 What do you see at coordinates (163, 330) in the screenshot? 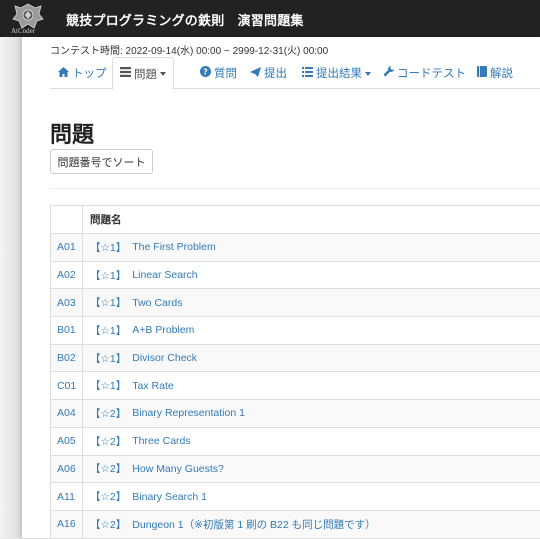
I see `task-title: A+B Problem` at bounding box center [163, 330].